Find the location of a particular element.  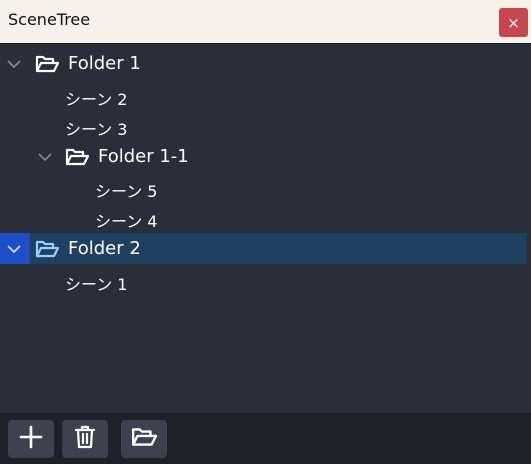

tree-item-scene-5: シーン 5 is located at coordinates (265, 187).